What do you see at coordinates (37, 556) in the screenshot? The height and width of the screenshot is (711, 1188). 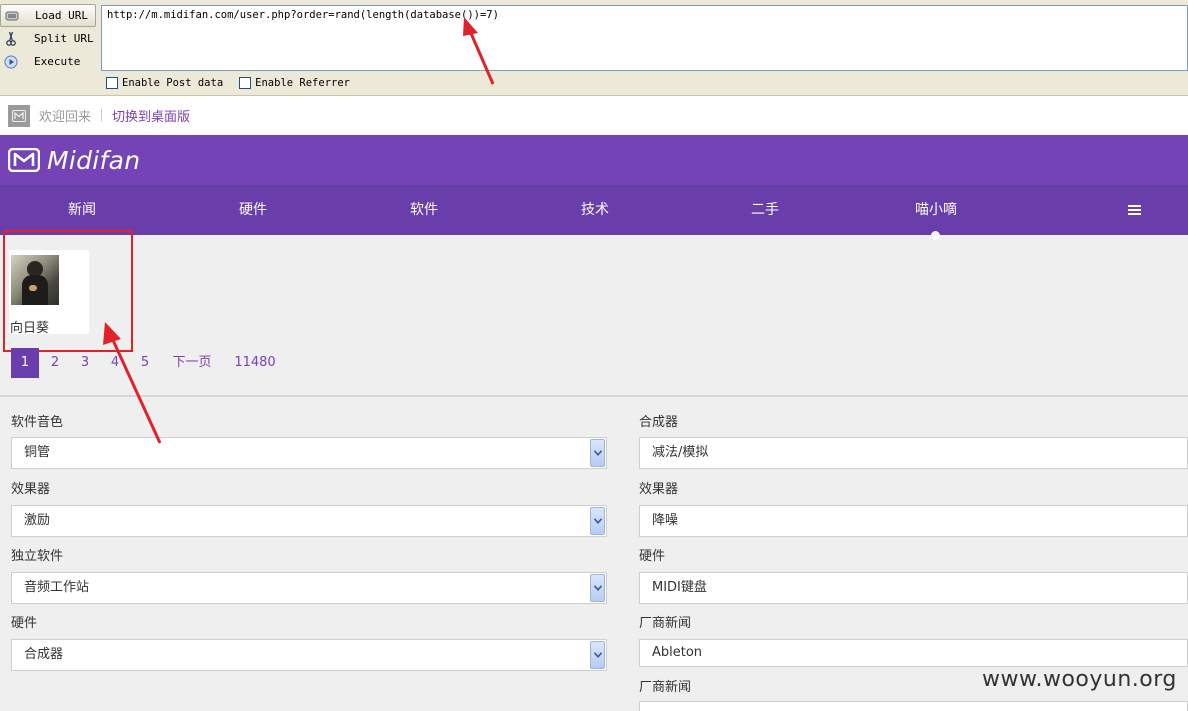 I see `filter-label: 独立软件` at bounding box center [37, 556].